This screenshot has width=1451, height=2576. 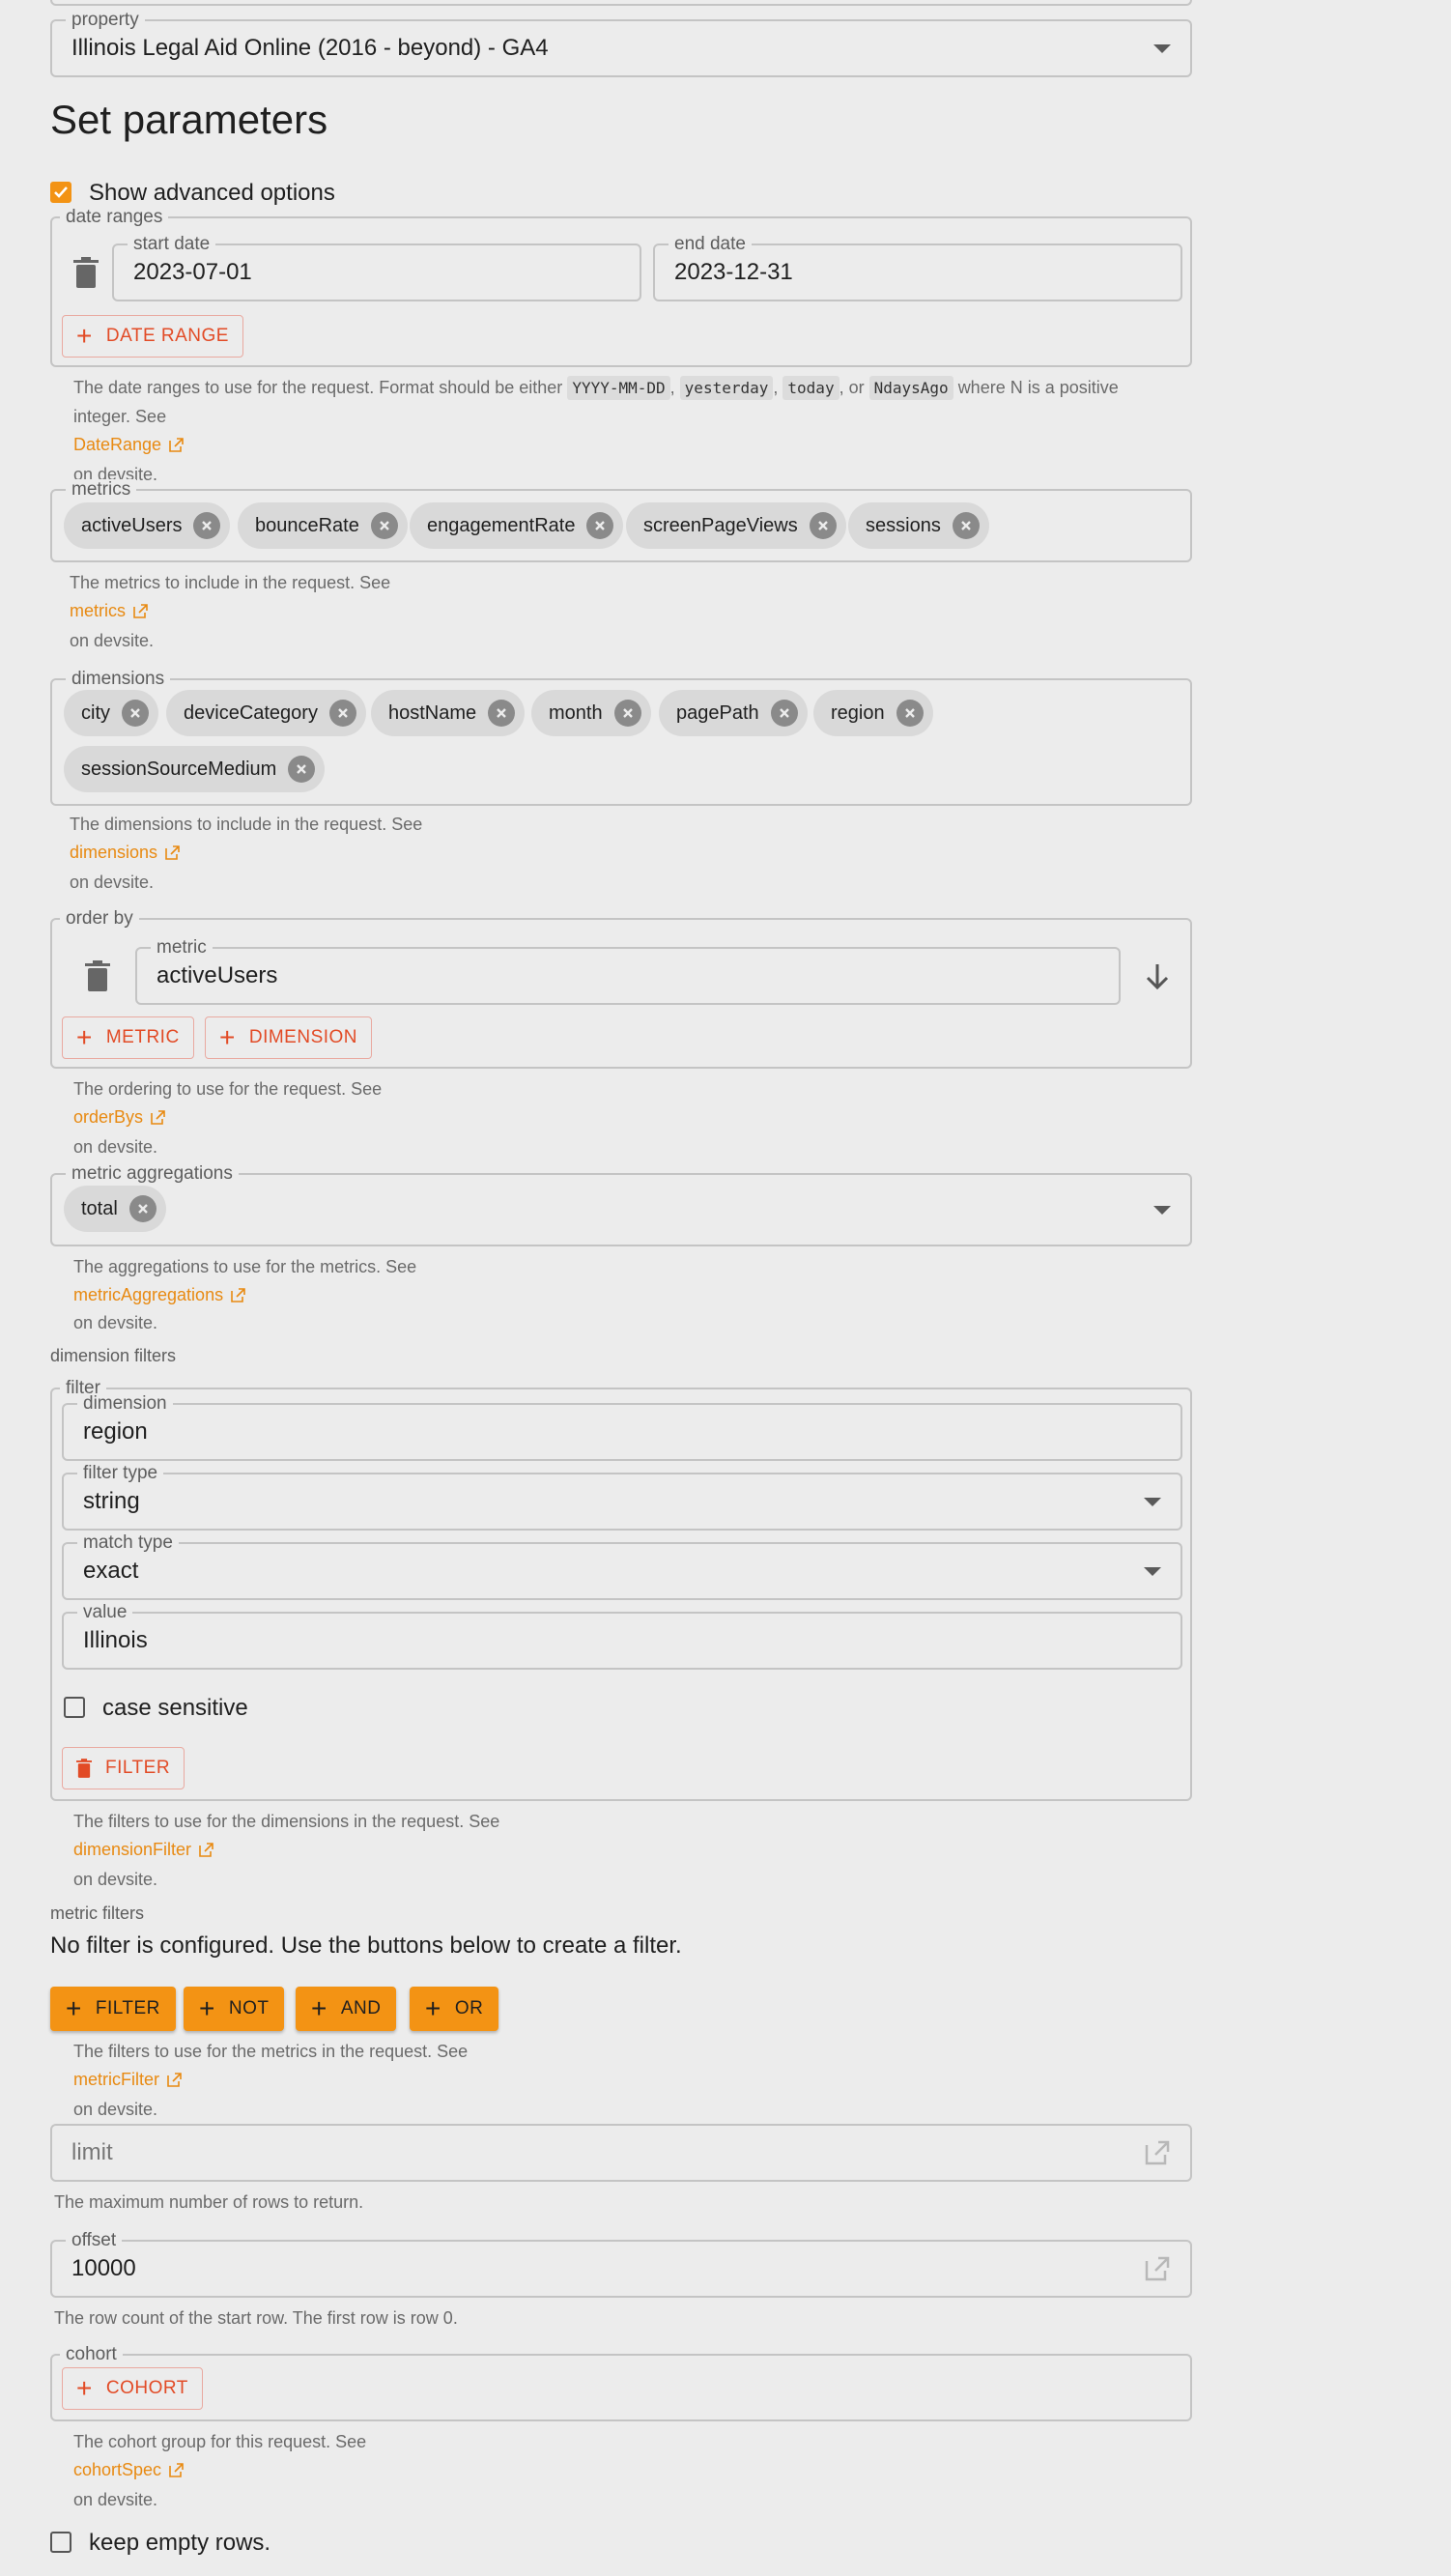 I want to click on add-filter-button: + FILTER, so click(x=113, y=2009).